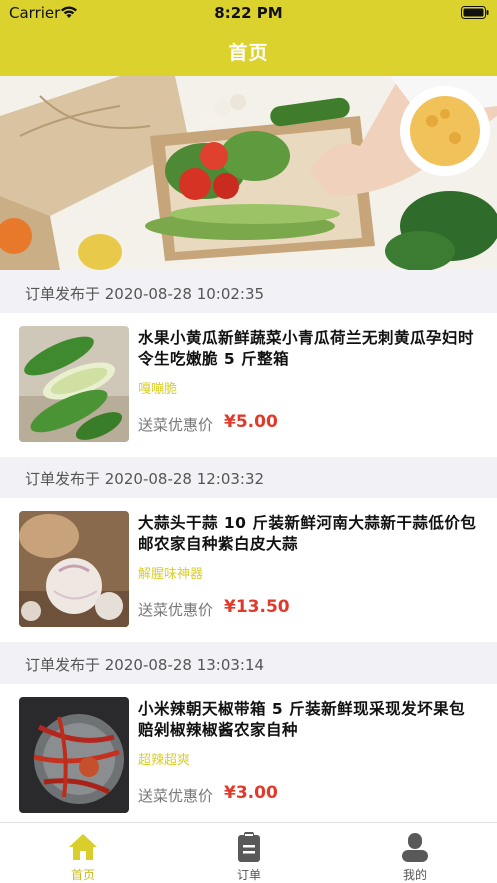  Describe the element at coordinates (74, 755) in the screenshot. I see `chili-image` at that location.